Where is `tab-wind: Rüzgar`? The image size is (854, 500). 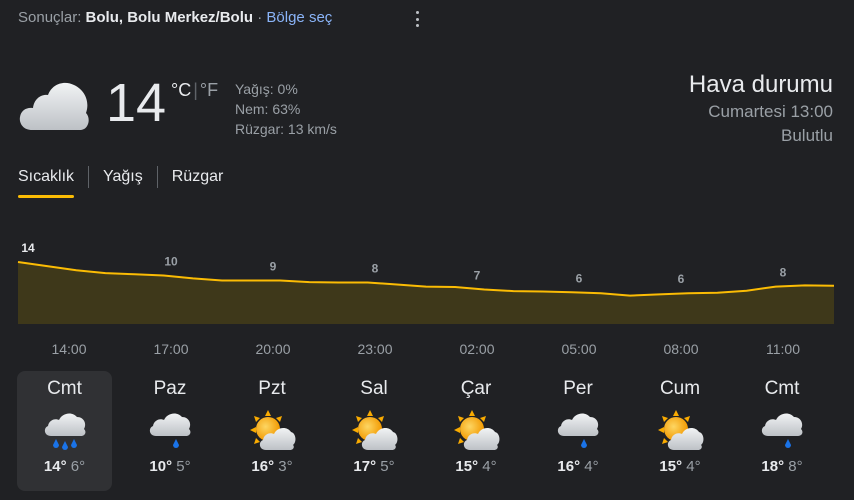 tab-wind: Rüzgar is located at coordinates (198, 182).